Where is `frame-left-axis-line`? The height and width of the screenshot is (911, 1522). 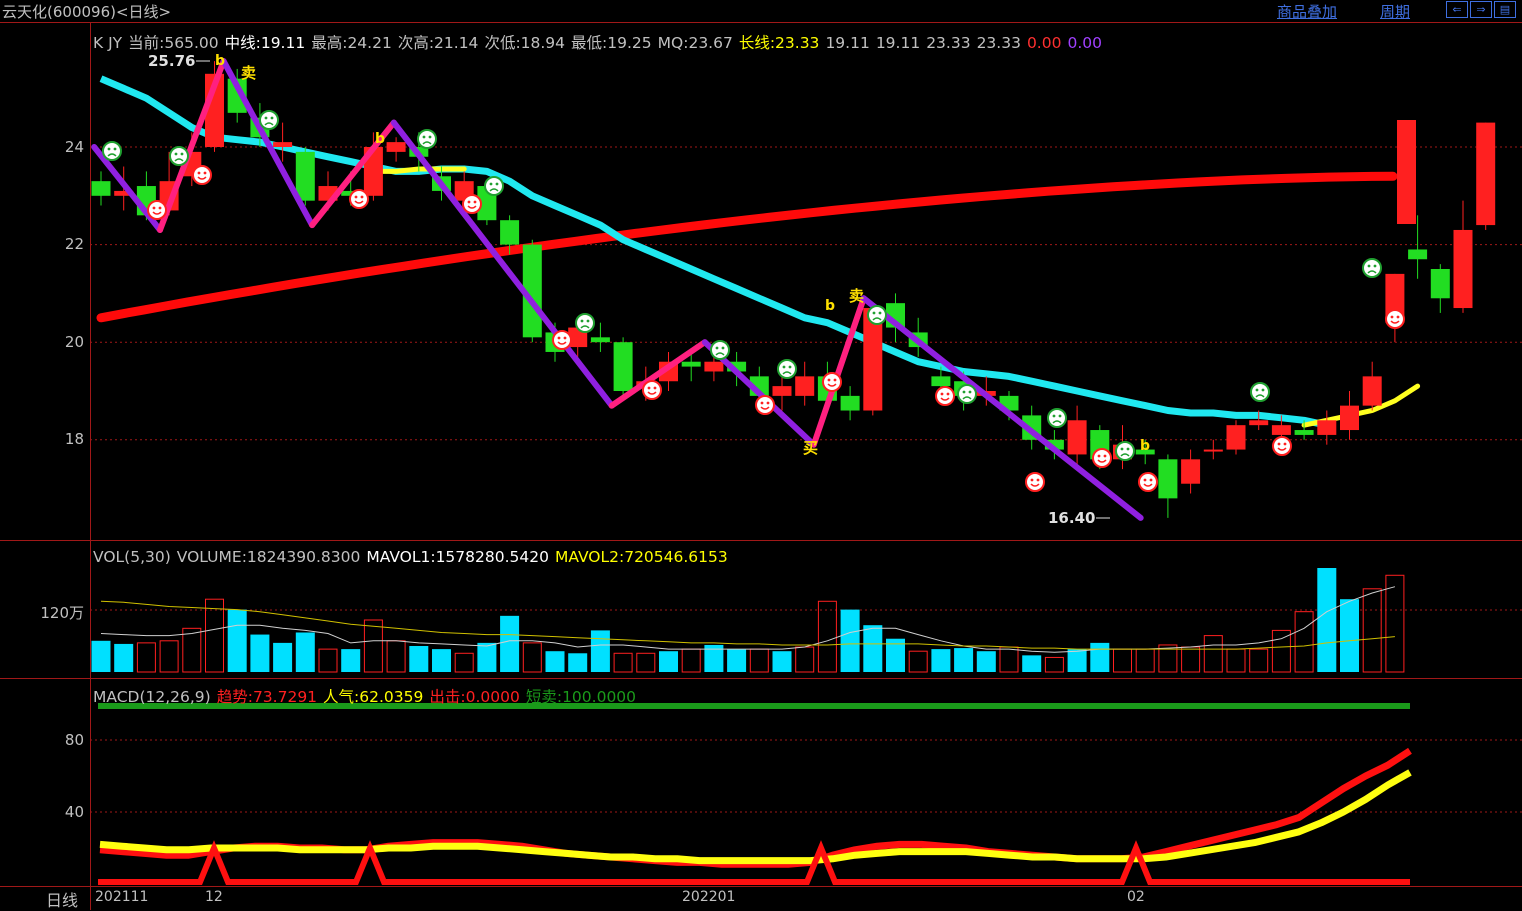
frame-left-axis-line is located at coordinates (90, 466).